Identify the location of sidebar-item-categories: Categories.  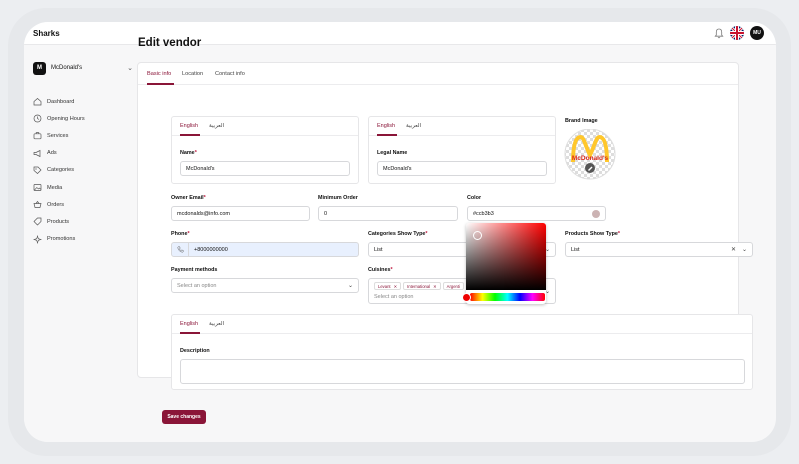
(59, 170).